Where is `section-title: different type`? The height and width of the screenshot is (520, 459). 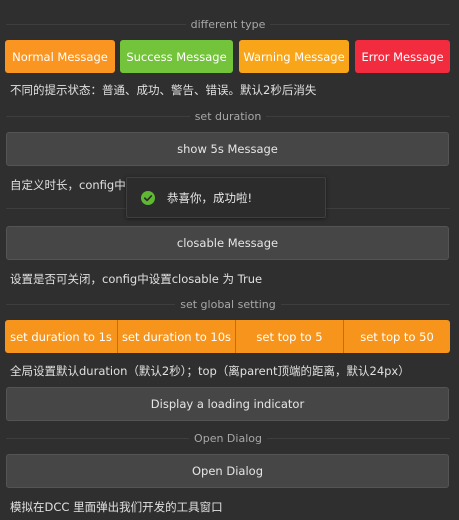 section-title: different type is located at coordinates (228, 24).